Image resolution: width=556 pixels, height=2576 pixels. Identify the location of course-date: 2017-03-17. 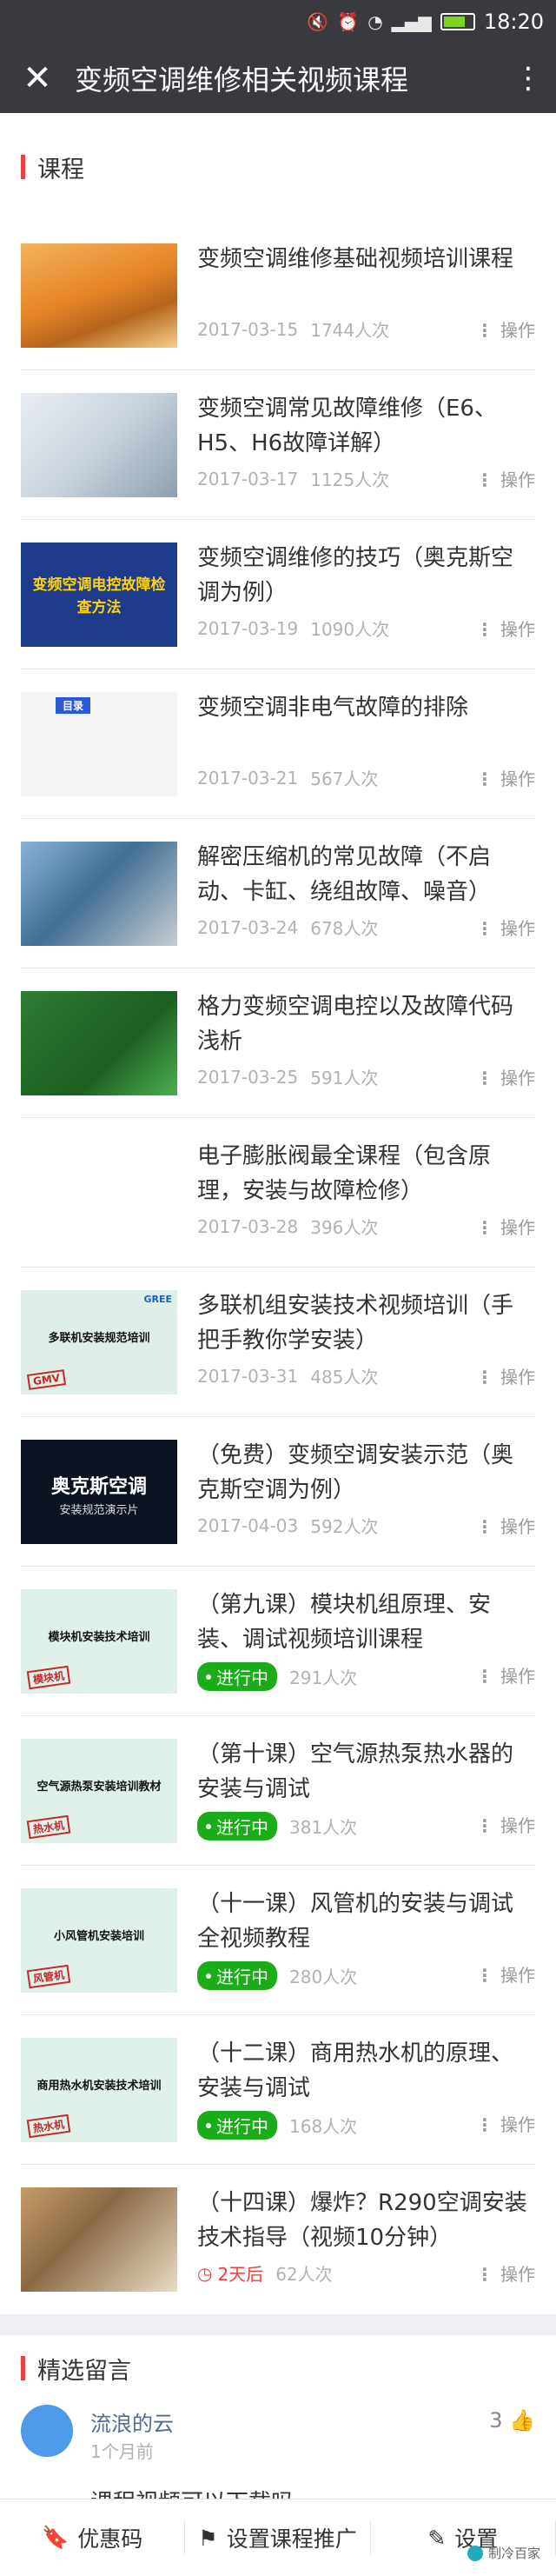
(248, 478).